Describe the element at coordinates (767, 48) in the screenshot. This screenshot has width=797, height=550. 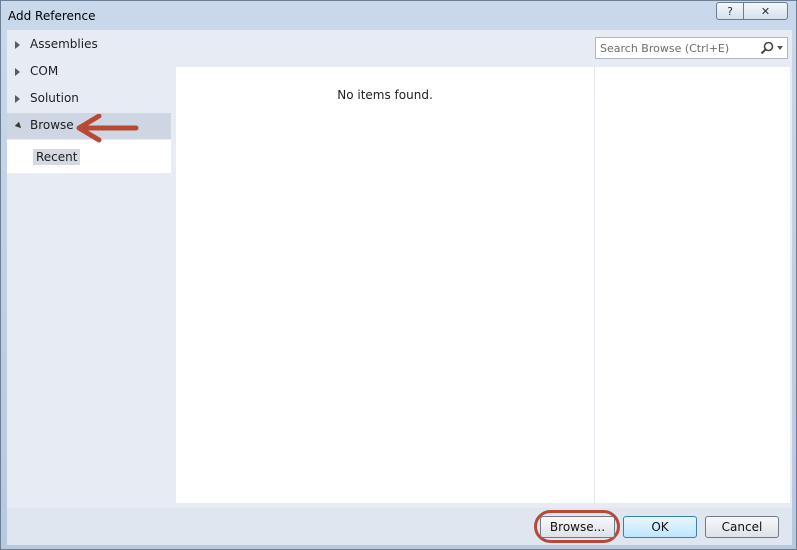
I see `search-icon` at that location.